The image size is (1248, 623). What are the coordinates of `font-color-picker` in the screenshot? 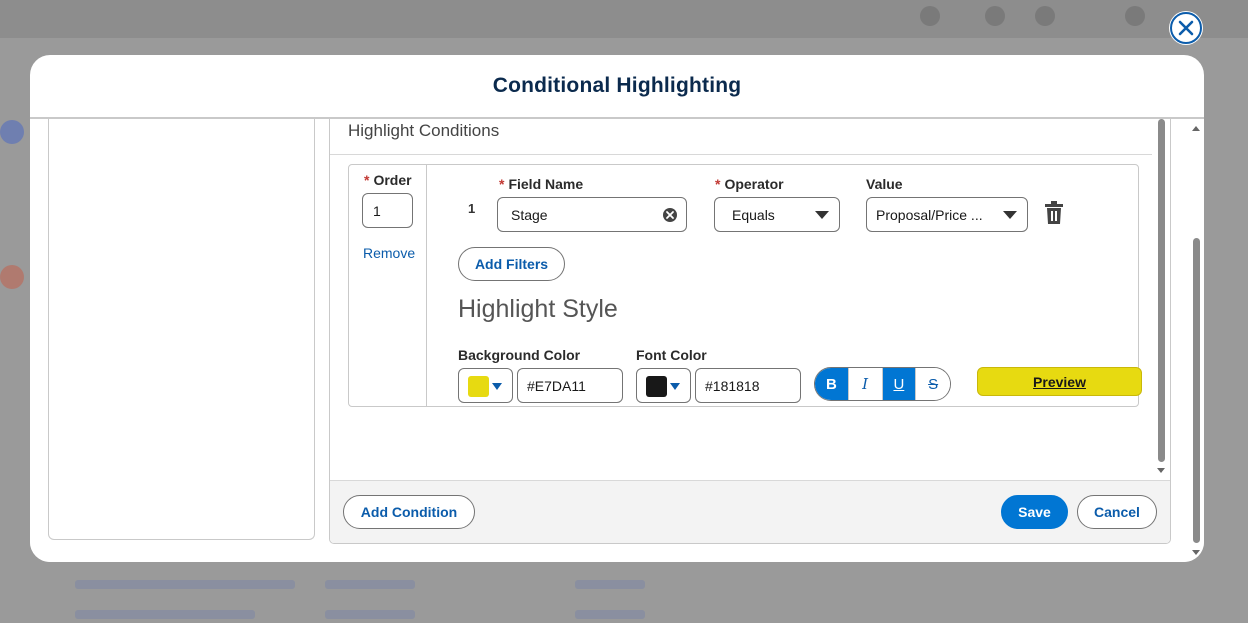 It's located at (663, 385).